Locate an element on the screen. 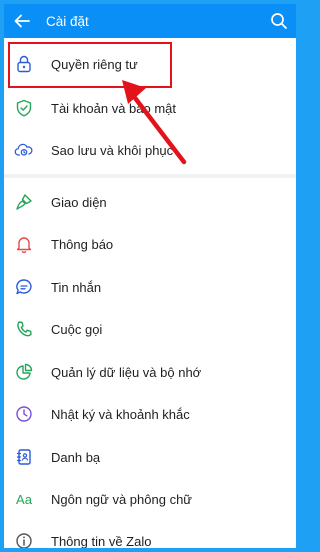  shield-icon is located at coordinates (24, 108).